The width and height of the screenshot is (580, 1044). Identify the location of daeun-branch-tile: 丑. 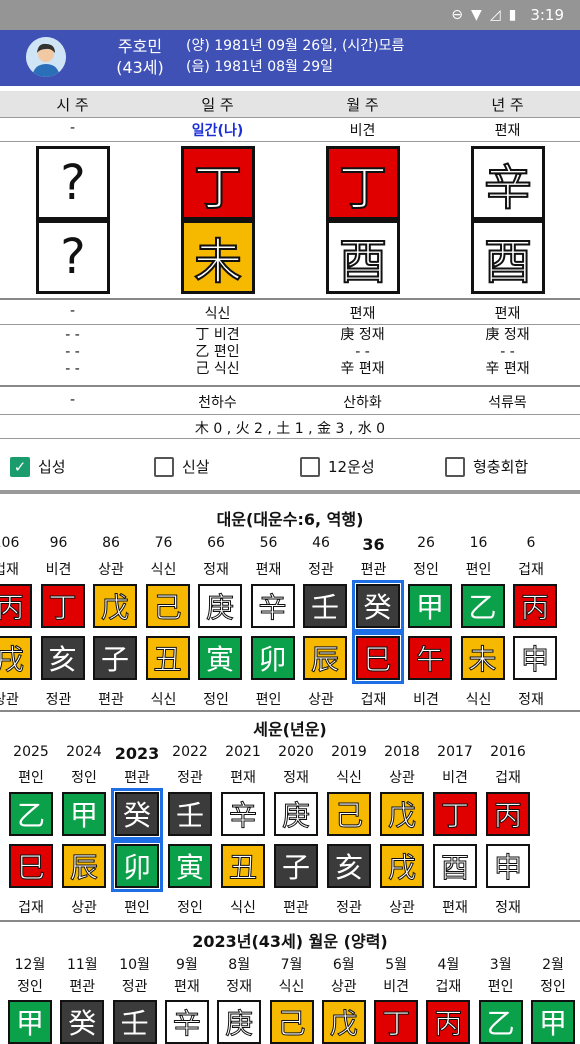
(167, 658).